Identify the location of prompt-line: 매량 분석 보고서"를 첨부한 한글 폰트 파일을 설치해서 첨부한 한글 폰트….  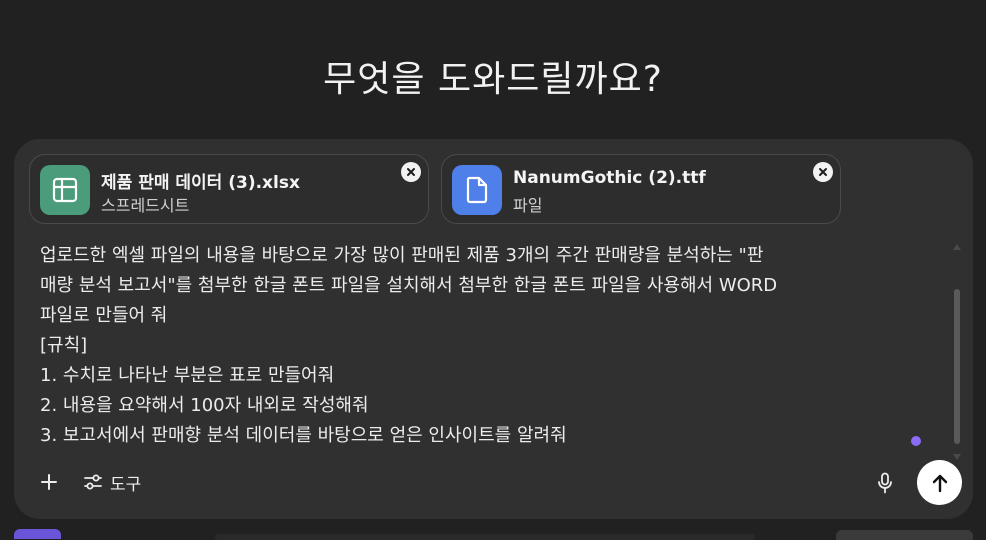
(409, 285).